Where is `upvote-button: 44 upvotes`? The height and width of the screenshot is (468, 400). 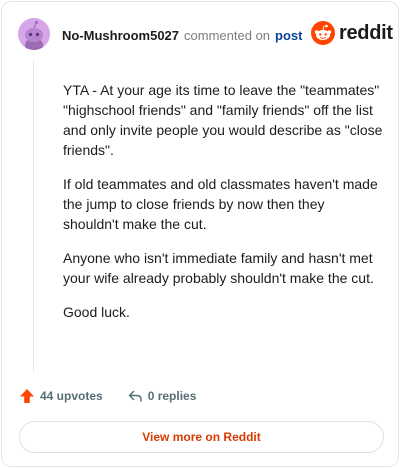 upvote-button: 44 upvotes is located at coordinates (61, 396).